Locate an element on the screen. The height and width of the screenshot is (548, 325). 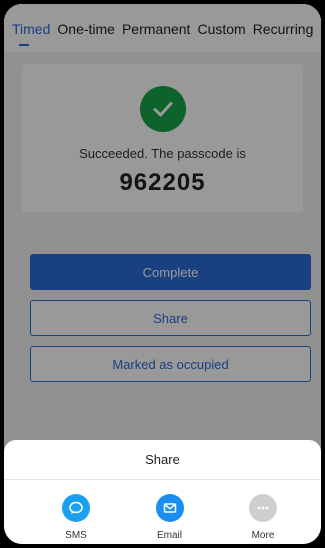
email-icon is located at coordinates (169, 508).